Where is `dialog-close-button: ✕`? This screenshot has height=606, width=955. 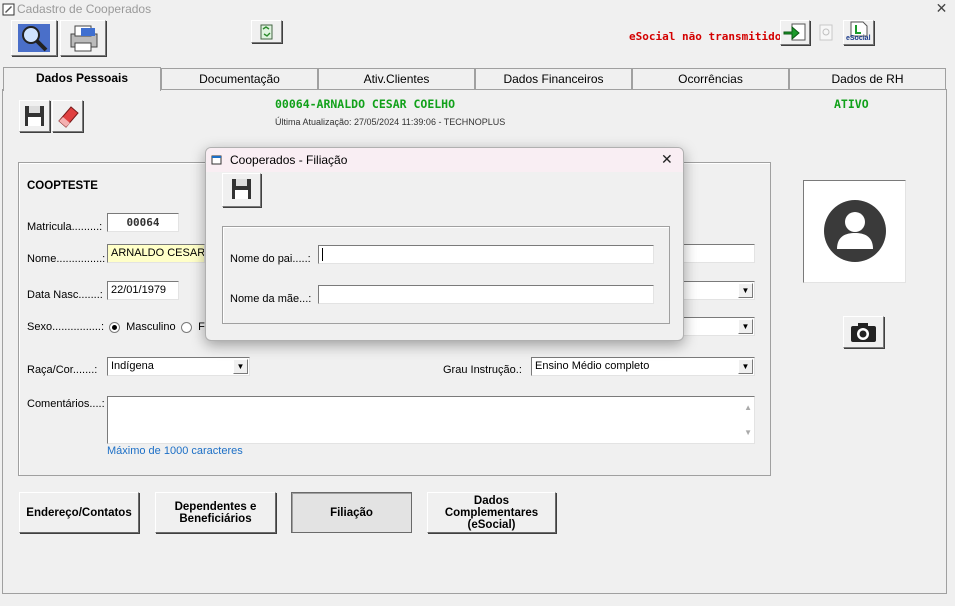 dialog-close-button: ✕ is located at coordinates (667, 159).